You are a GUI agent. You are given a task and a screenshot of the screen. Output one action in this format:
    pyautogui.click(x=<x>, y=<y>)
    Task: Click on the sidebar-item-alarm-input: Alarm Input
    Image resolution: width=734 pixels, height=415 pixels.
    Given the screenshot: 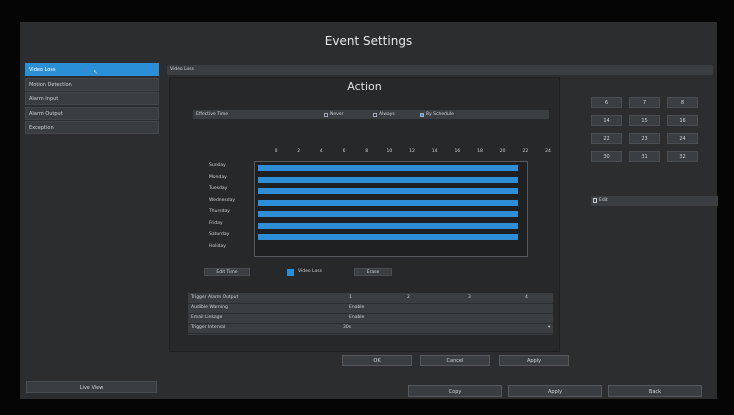 What is the action you would take?
    pyautogui.click(x=92, y=99)
    